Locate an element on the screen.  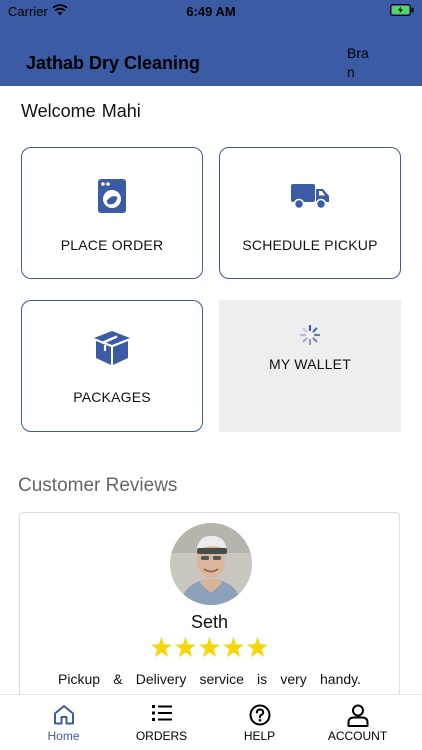
reviews-title: Customer Reviews is located at coordinates (98, 485).